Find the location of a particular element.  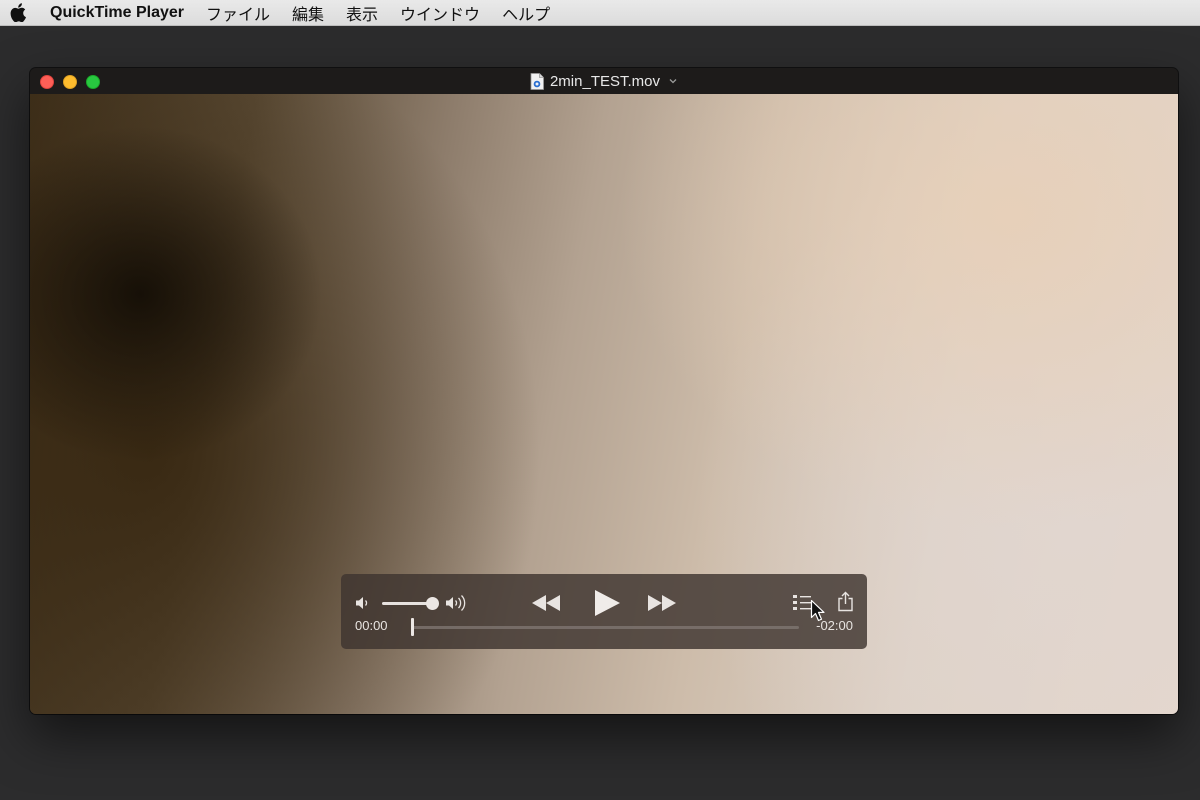

volume-low-icon is located at coordinates (363, 603).